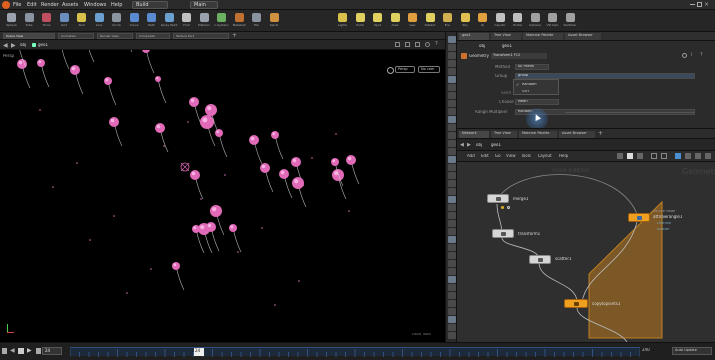 The width and height of the screenshot is (715, 360). Describe the element at coordinates (186, 21) in the screenshot. I see `create-tool-font: Font` at that location.